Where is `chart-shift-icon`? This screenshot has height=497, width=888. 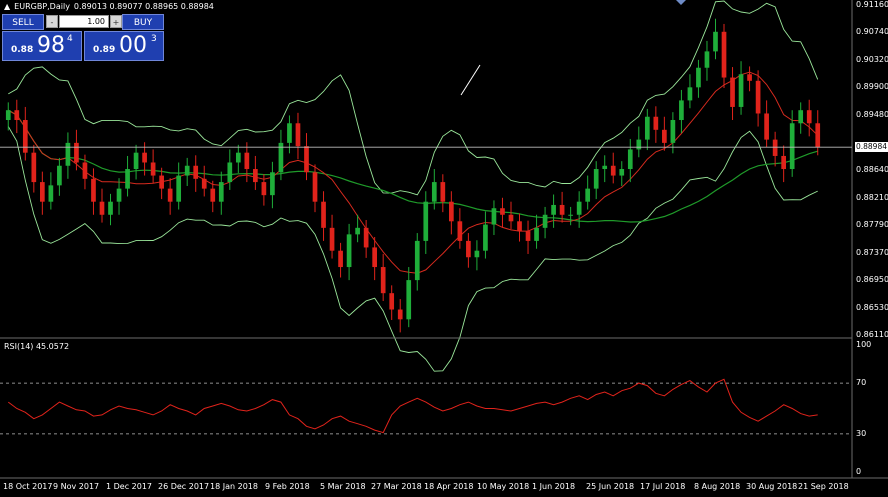 chart-shift-icon is located at coordinates (681, 2).